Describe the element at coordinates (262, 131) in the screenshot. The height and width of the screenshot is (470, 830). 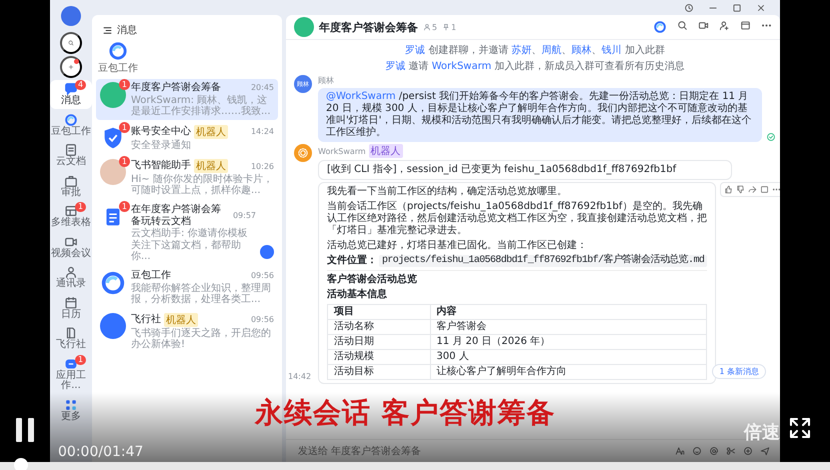
I see `chat-time: 14:24` at that location.